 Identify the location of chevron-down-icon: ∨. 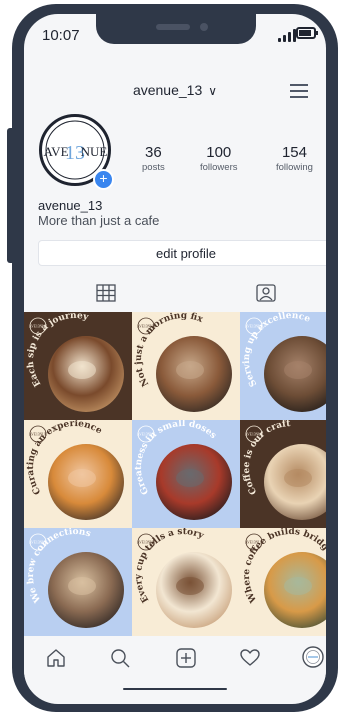
(213, 91).